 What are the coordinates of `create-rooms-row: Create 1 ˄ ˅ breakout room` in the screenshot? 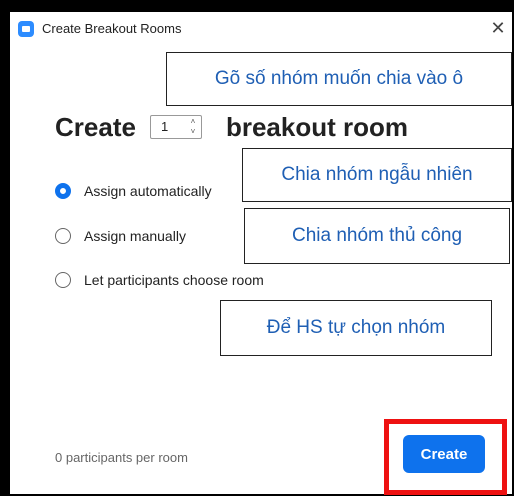 It's located at (231, 127).